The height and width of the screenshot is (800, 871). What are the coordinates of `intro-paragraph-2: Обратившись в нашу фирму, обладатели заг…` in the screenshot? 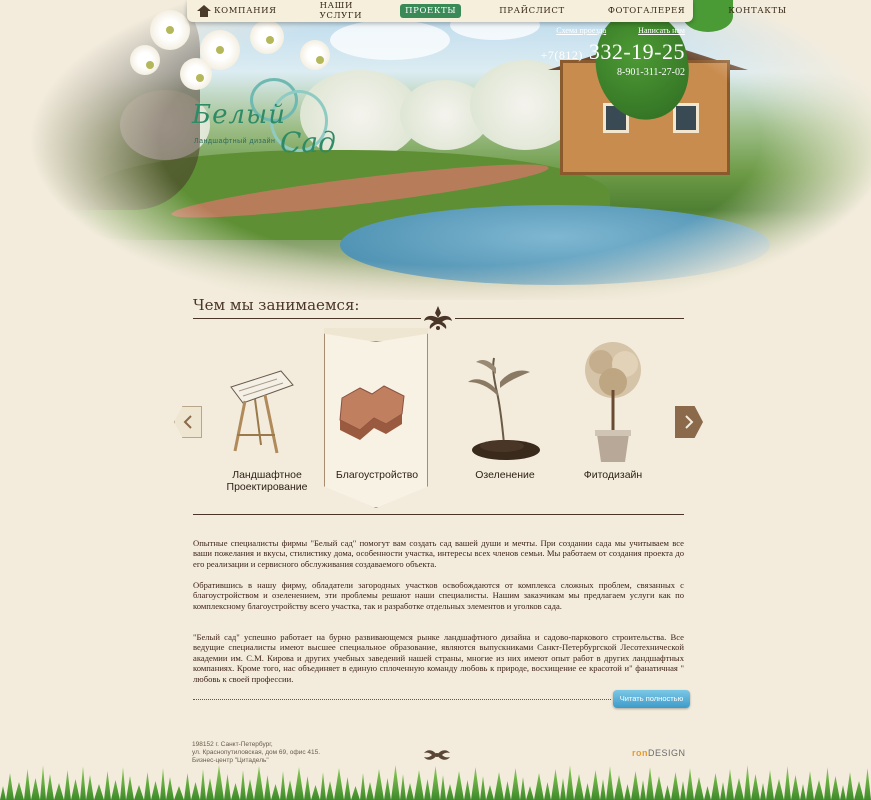 It's located at (438, 595).